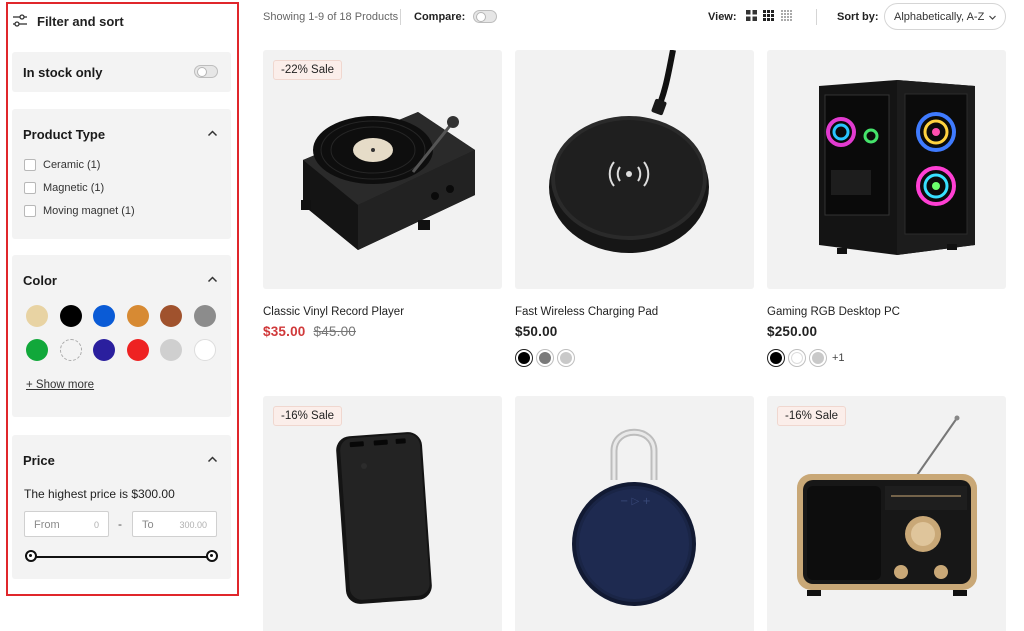 This screenshot has height=631, width=1024. What do you see at coordinates (63, 72) in the screenshot?
I see `in-stock-label: In stock only` at bounding box center [63, 72].